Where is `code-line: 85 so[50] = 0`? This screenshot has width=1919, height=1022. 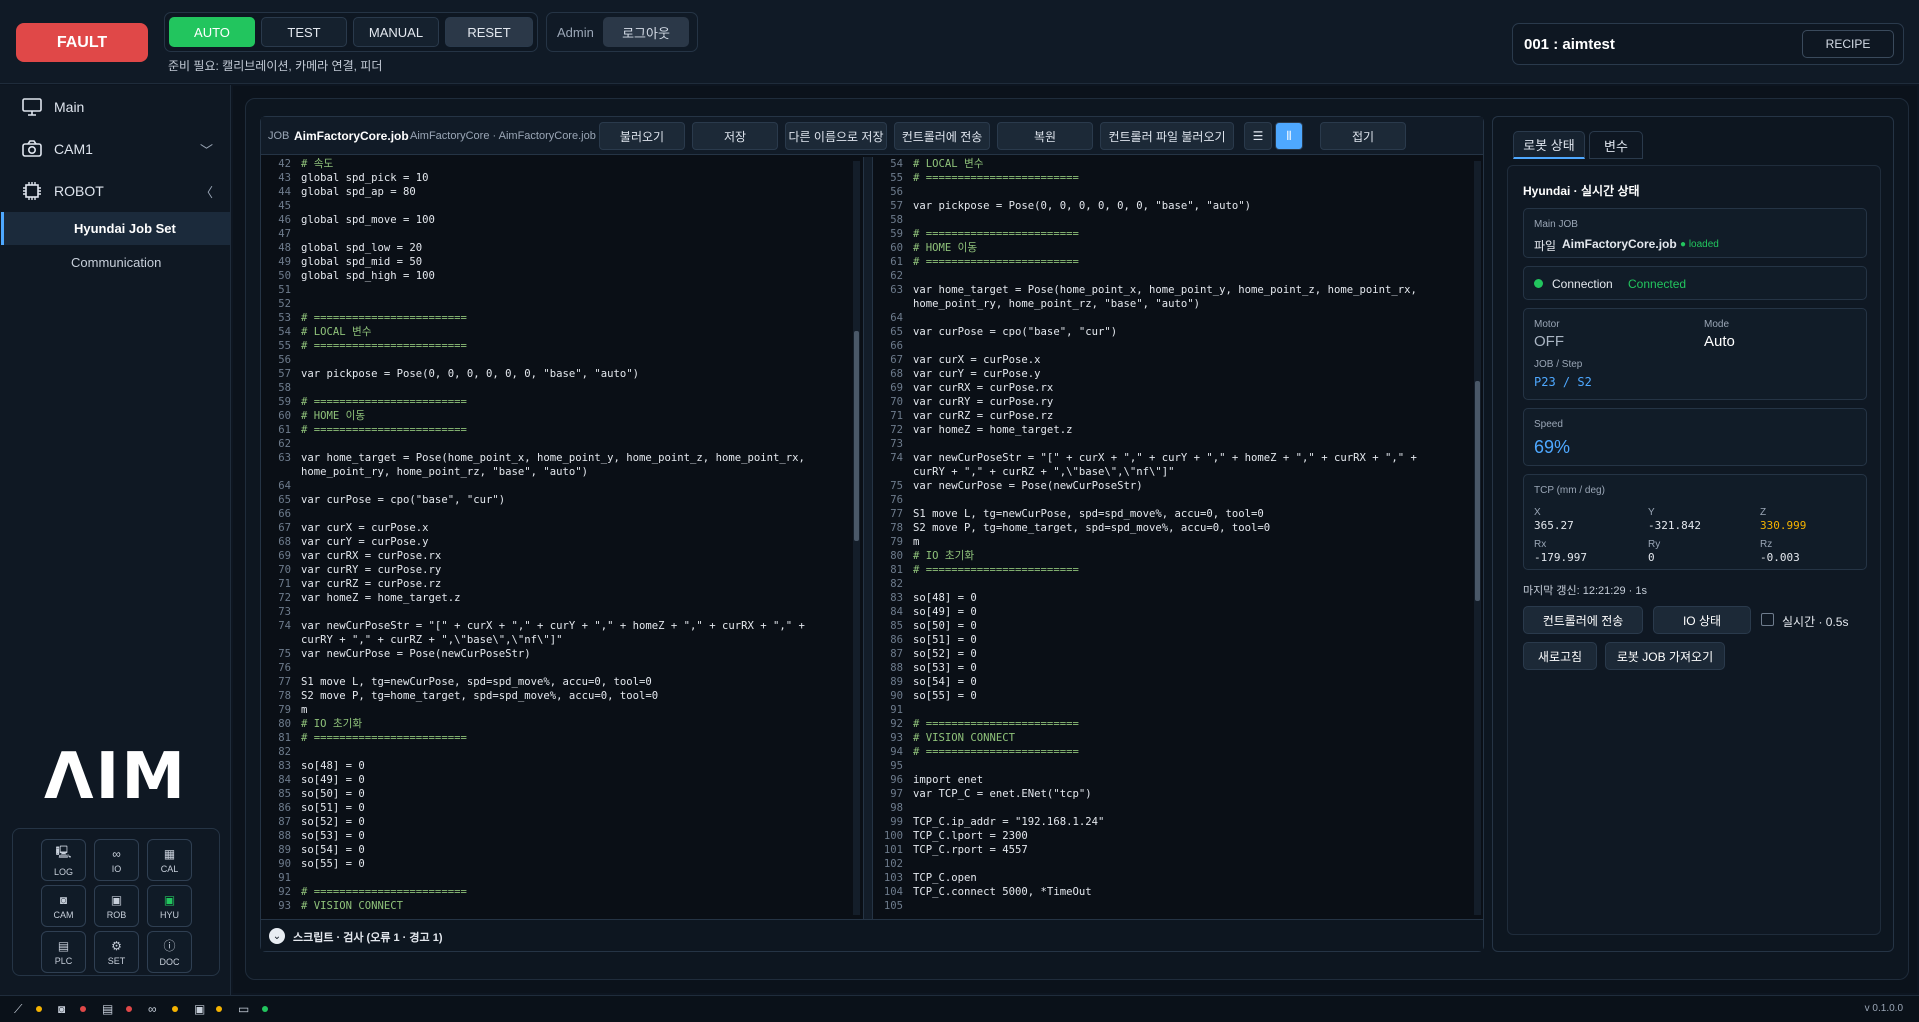 code-line: 85 so[50] = 0 is located at coordinates (1173, 626).